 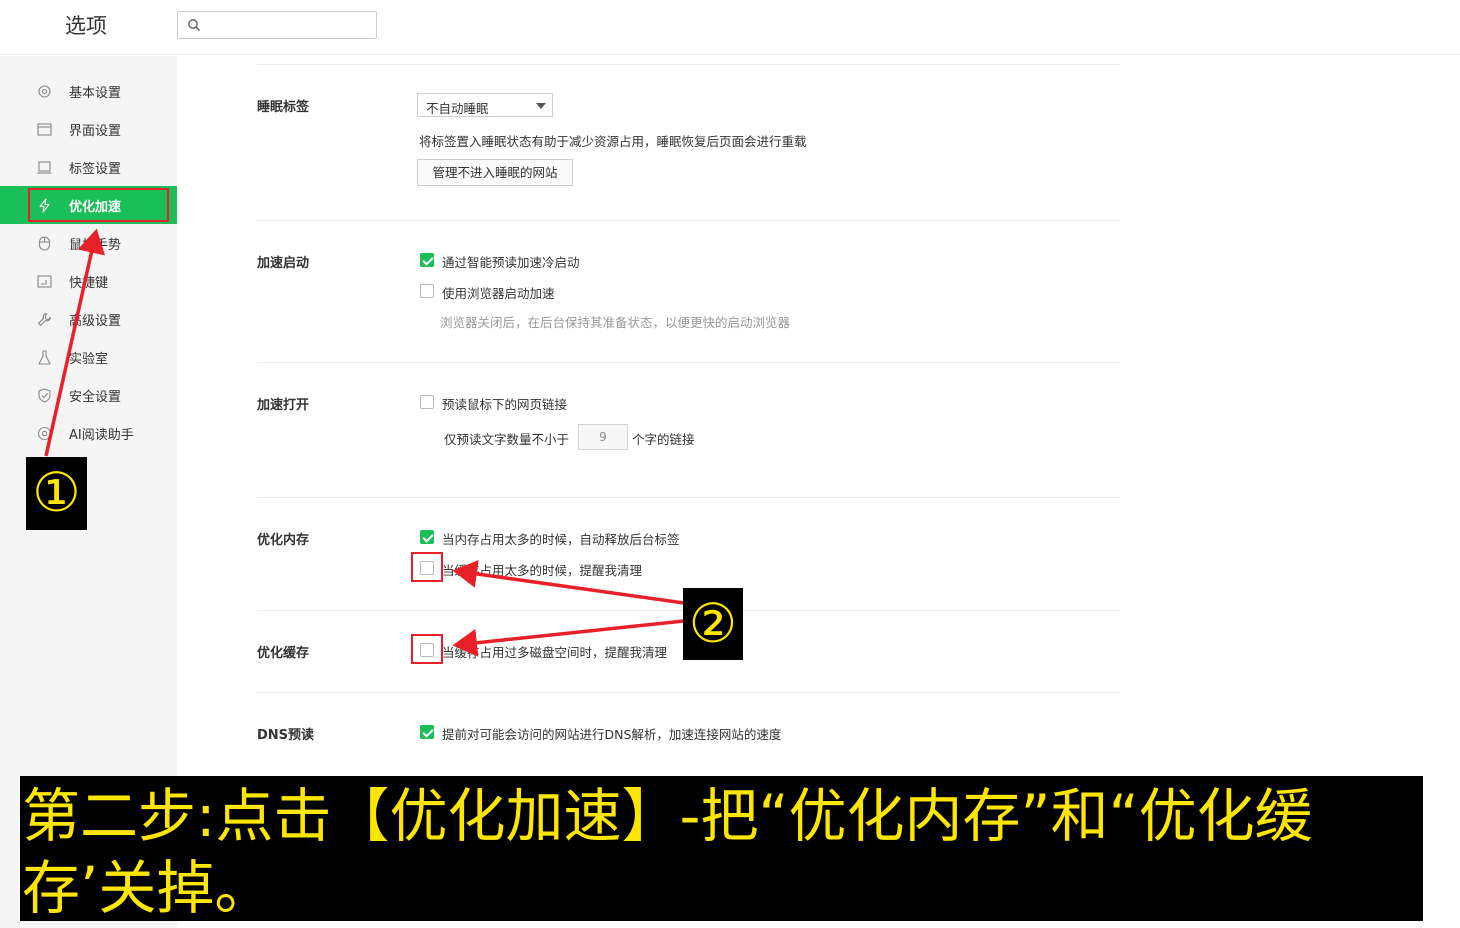 What do you see at coordinates (44, 319) in the screenshot?
I see `wrench-icon` at bounding box center [44, 319].